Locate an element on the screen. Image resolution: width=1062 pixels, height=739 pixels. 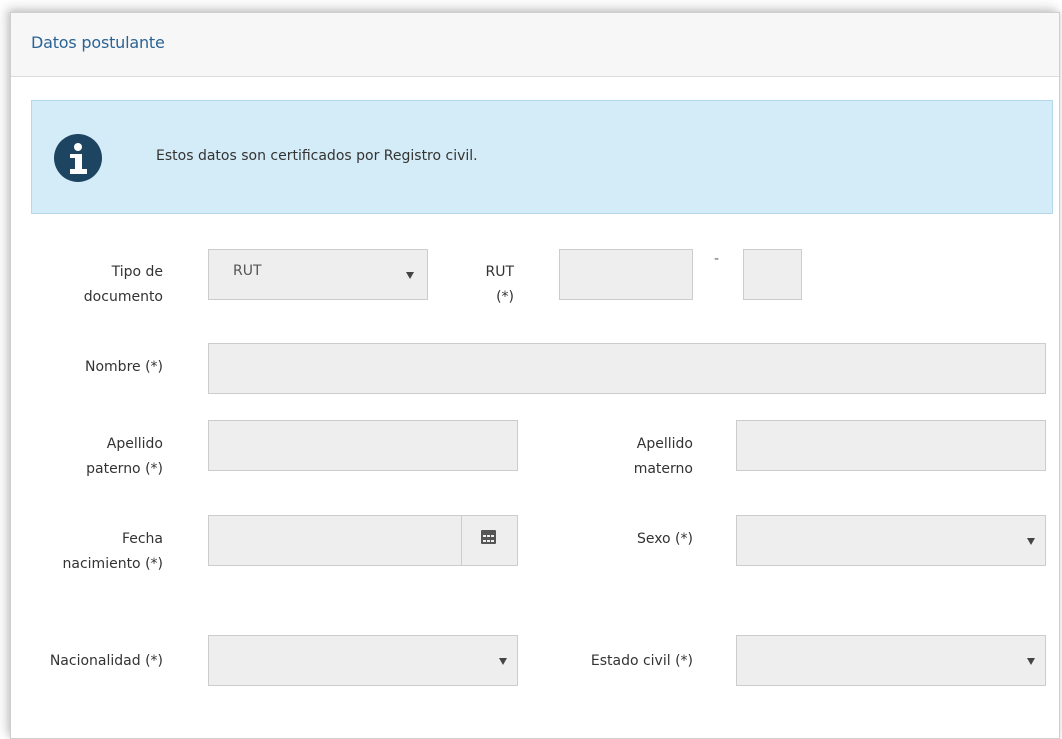
marital-status-label: Estado civil (*) is located at coordinates (641, 661).